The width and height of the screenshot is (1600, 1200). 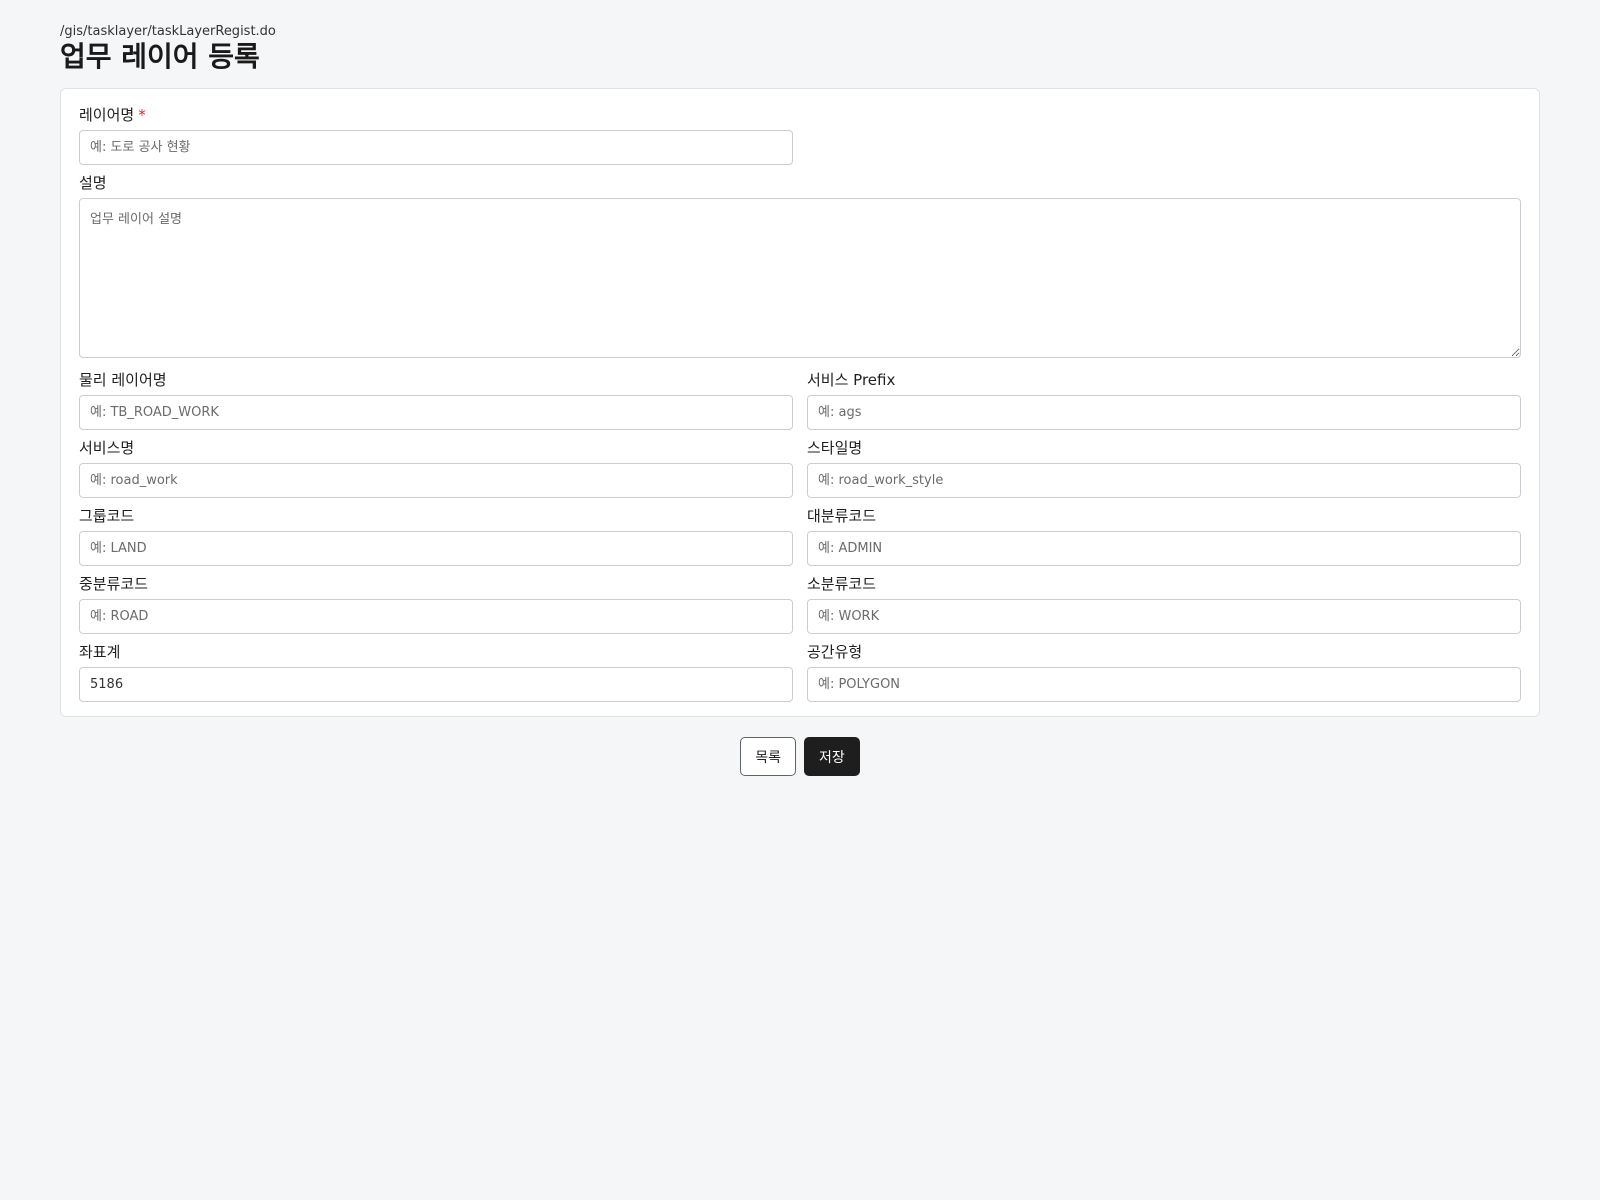 What do you see at coordinates (842, 584) in the screenshot?
I see `minor-class-code-label: 소분류코드` at bounding box center [842, 584].